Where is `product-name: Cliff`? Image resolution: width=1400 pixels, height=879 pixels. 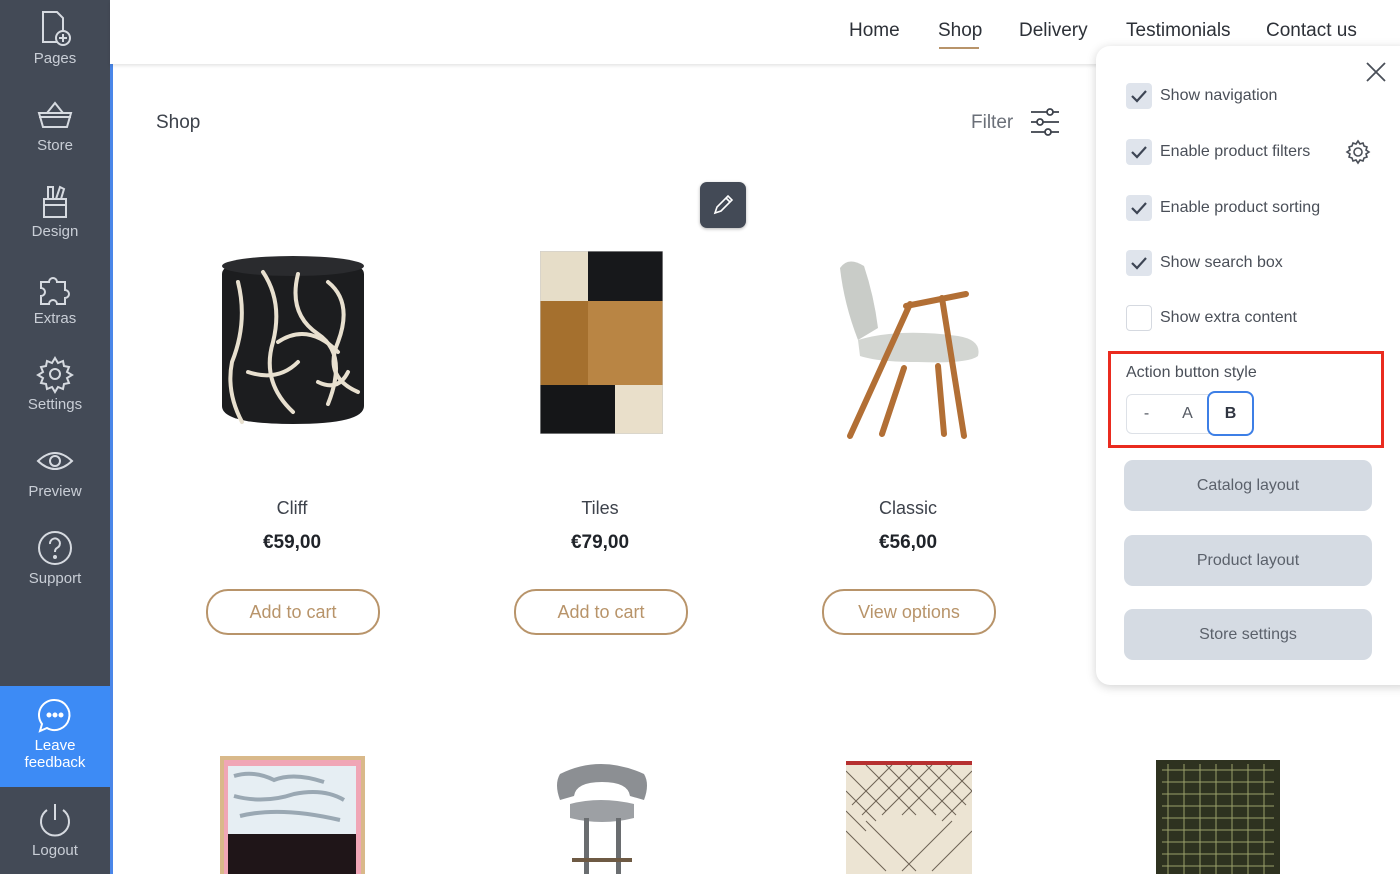
product-name: Cliff is located at coordinates (292, 508).